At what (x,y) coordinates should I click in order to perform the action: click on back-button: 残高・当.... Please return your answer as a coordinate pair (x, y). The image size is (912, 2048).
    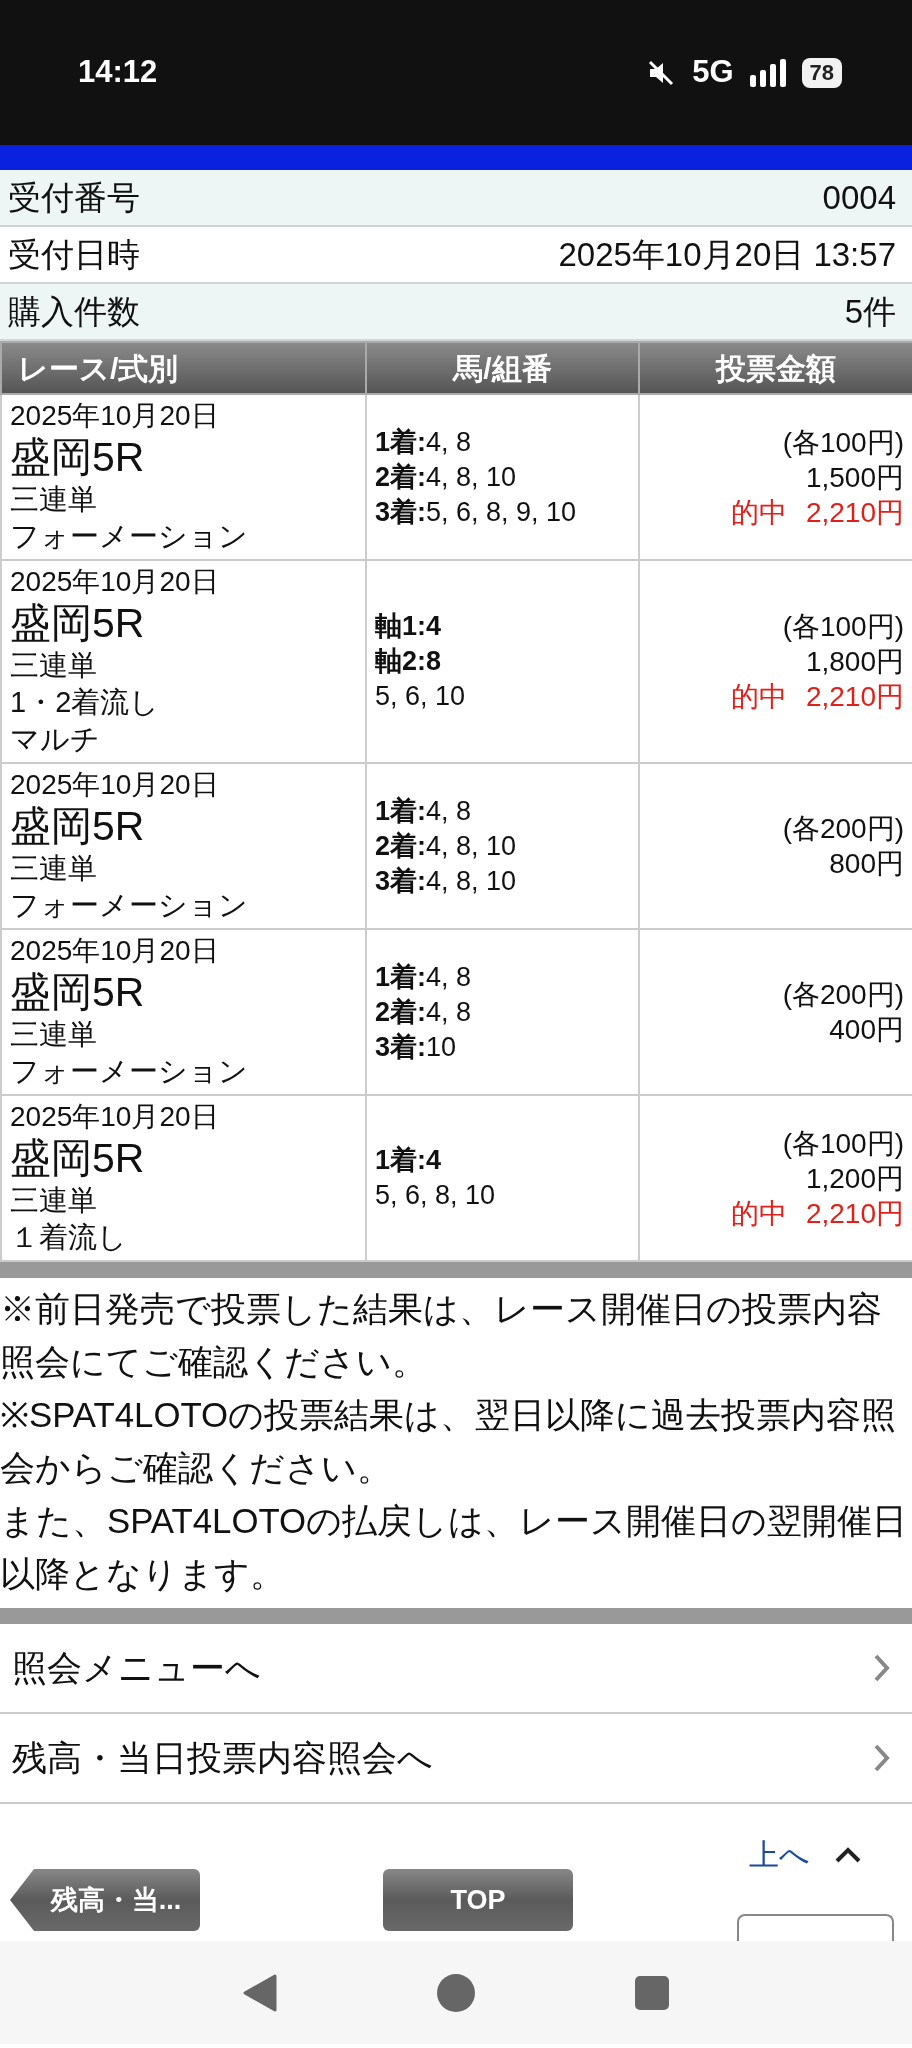
    Looking at the image, I should click on (105, 1900).